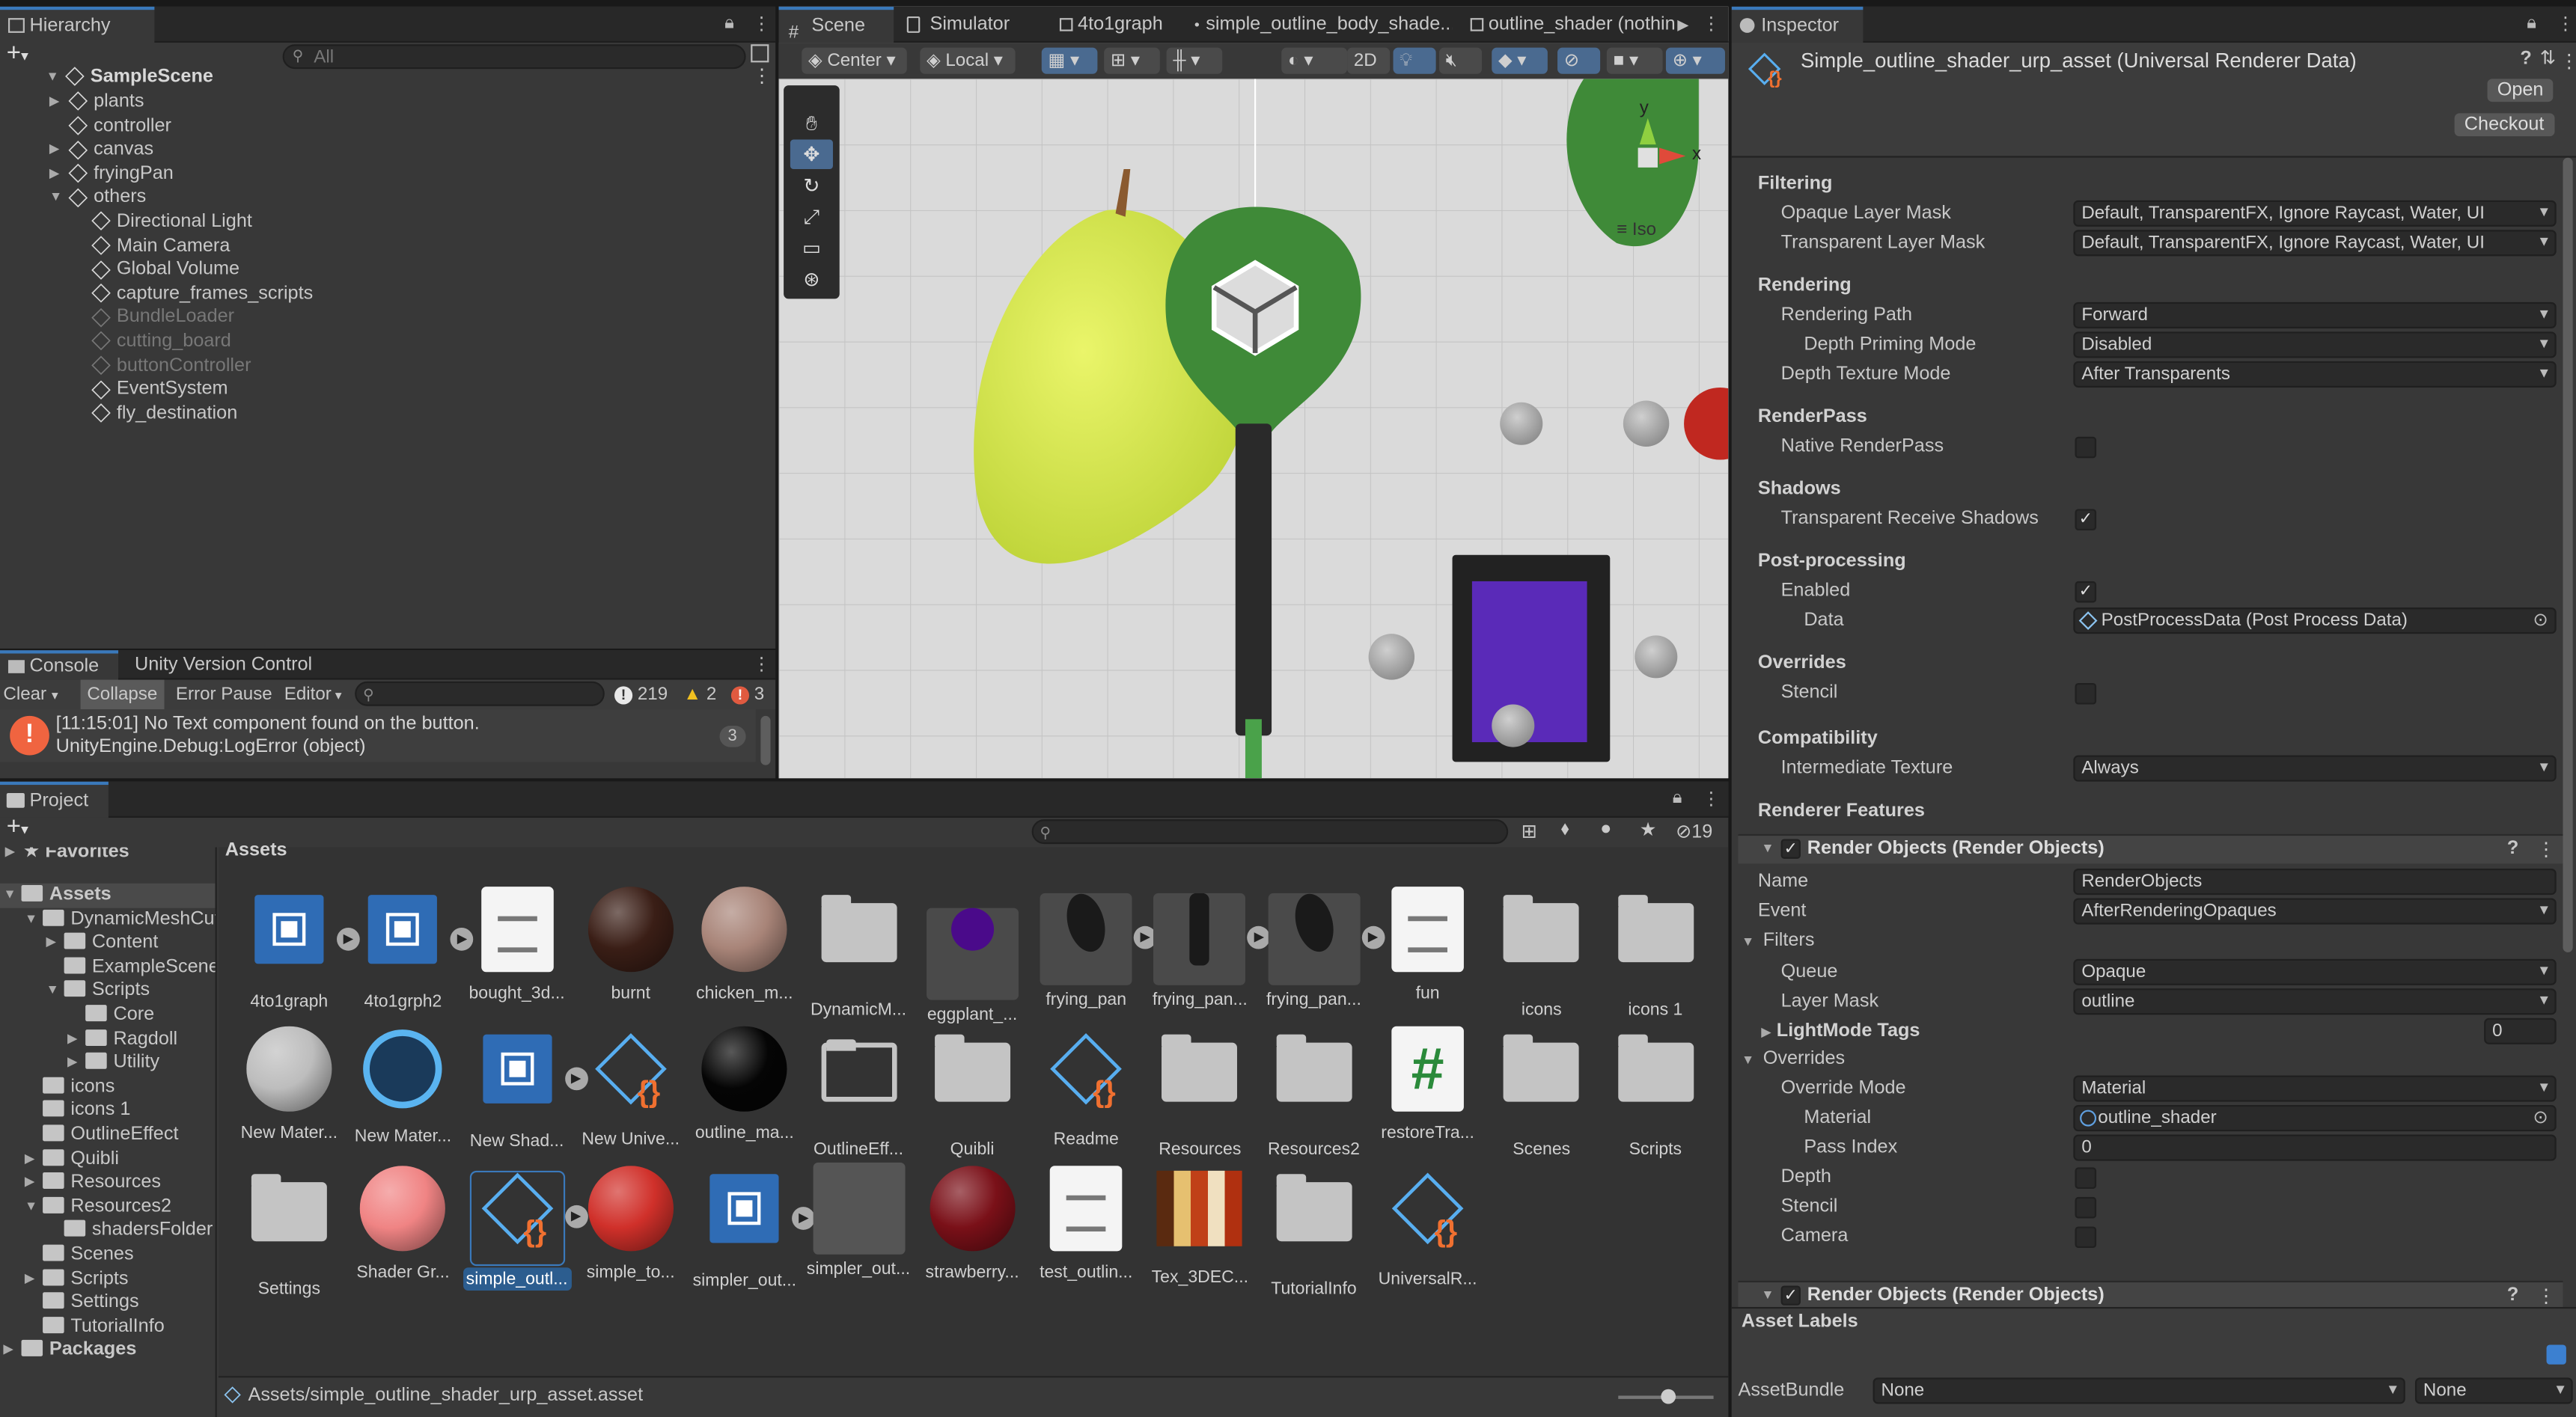 This screenshot has height=1417, width=2576. I want to click on hidden-packages-count: ⊘19, so click(1694, 830).